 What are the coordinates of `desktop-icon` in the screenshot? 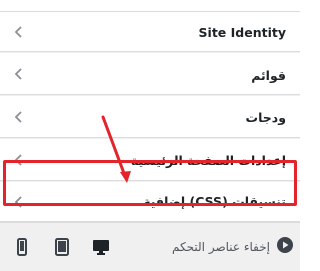 It's located at (101, 247).